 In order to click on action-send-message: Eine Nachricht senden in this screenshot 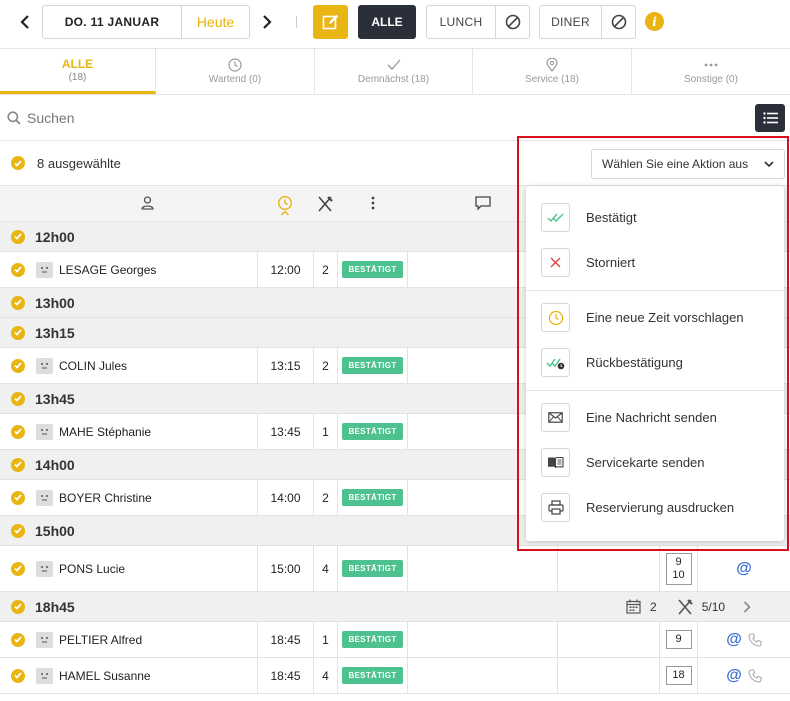, I will do `click(655, 417)`.